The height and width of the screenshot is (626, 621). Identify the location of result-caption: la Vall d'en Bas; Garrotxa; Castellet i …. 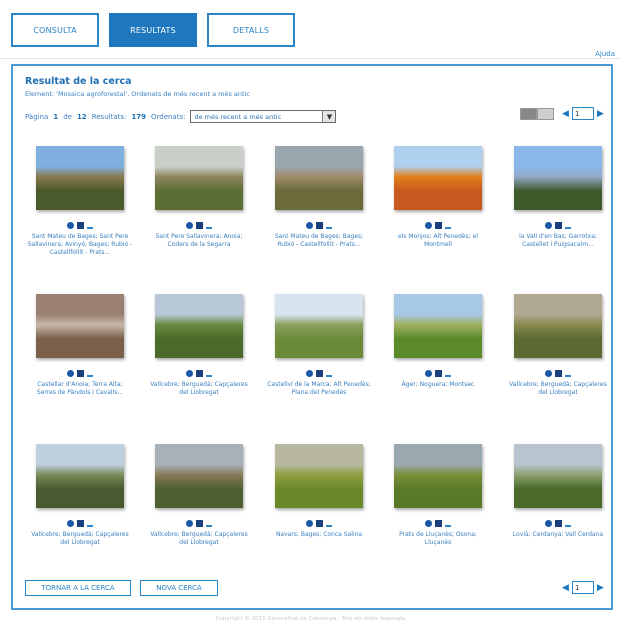
(558, 241).